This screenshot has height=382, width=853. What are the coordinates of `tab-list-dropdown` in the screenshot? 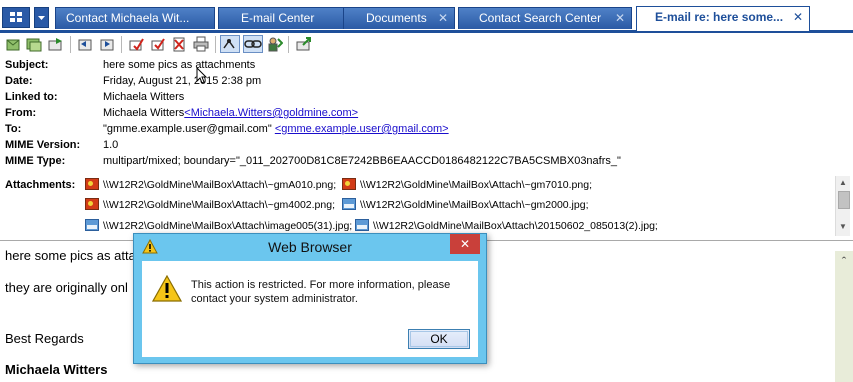 It's located at (41, 17).